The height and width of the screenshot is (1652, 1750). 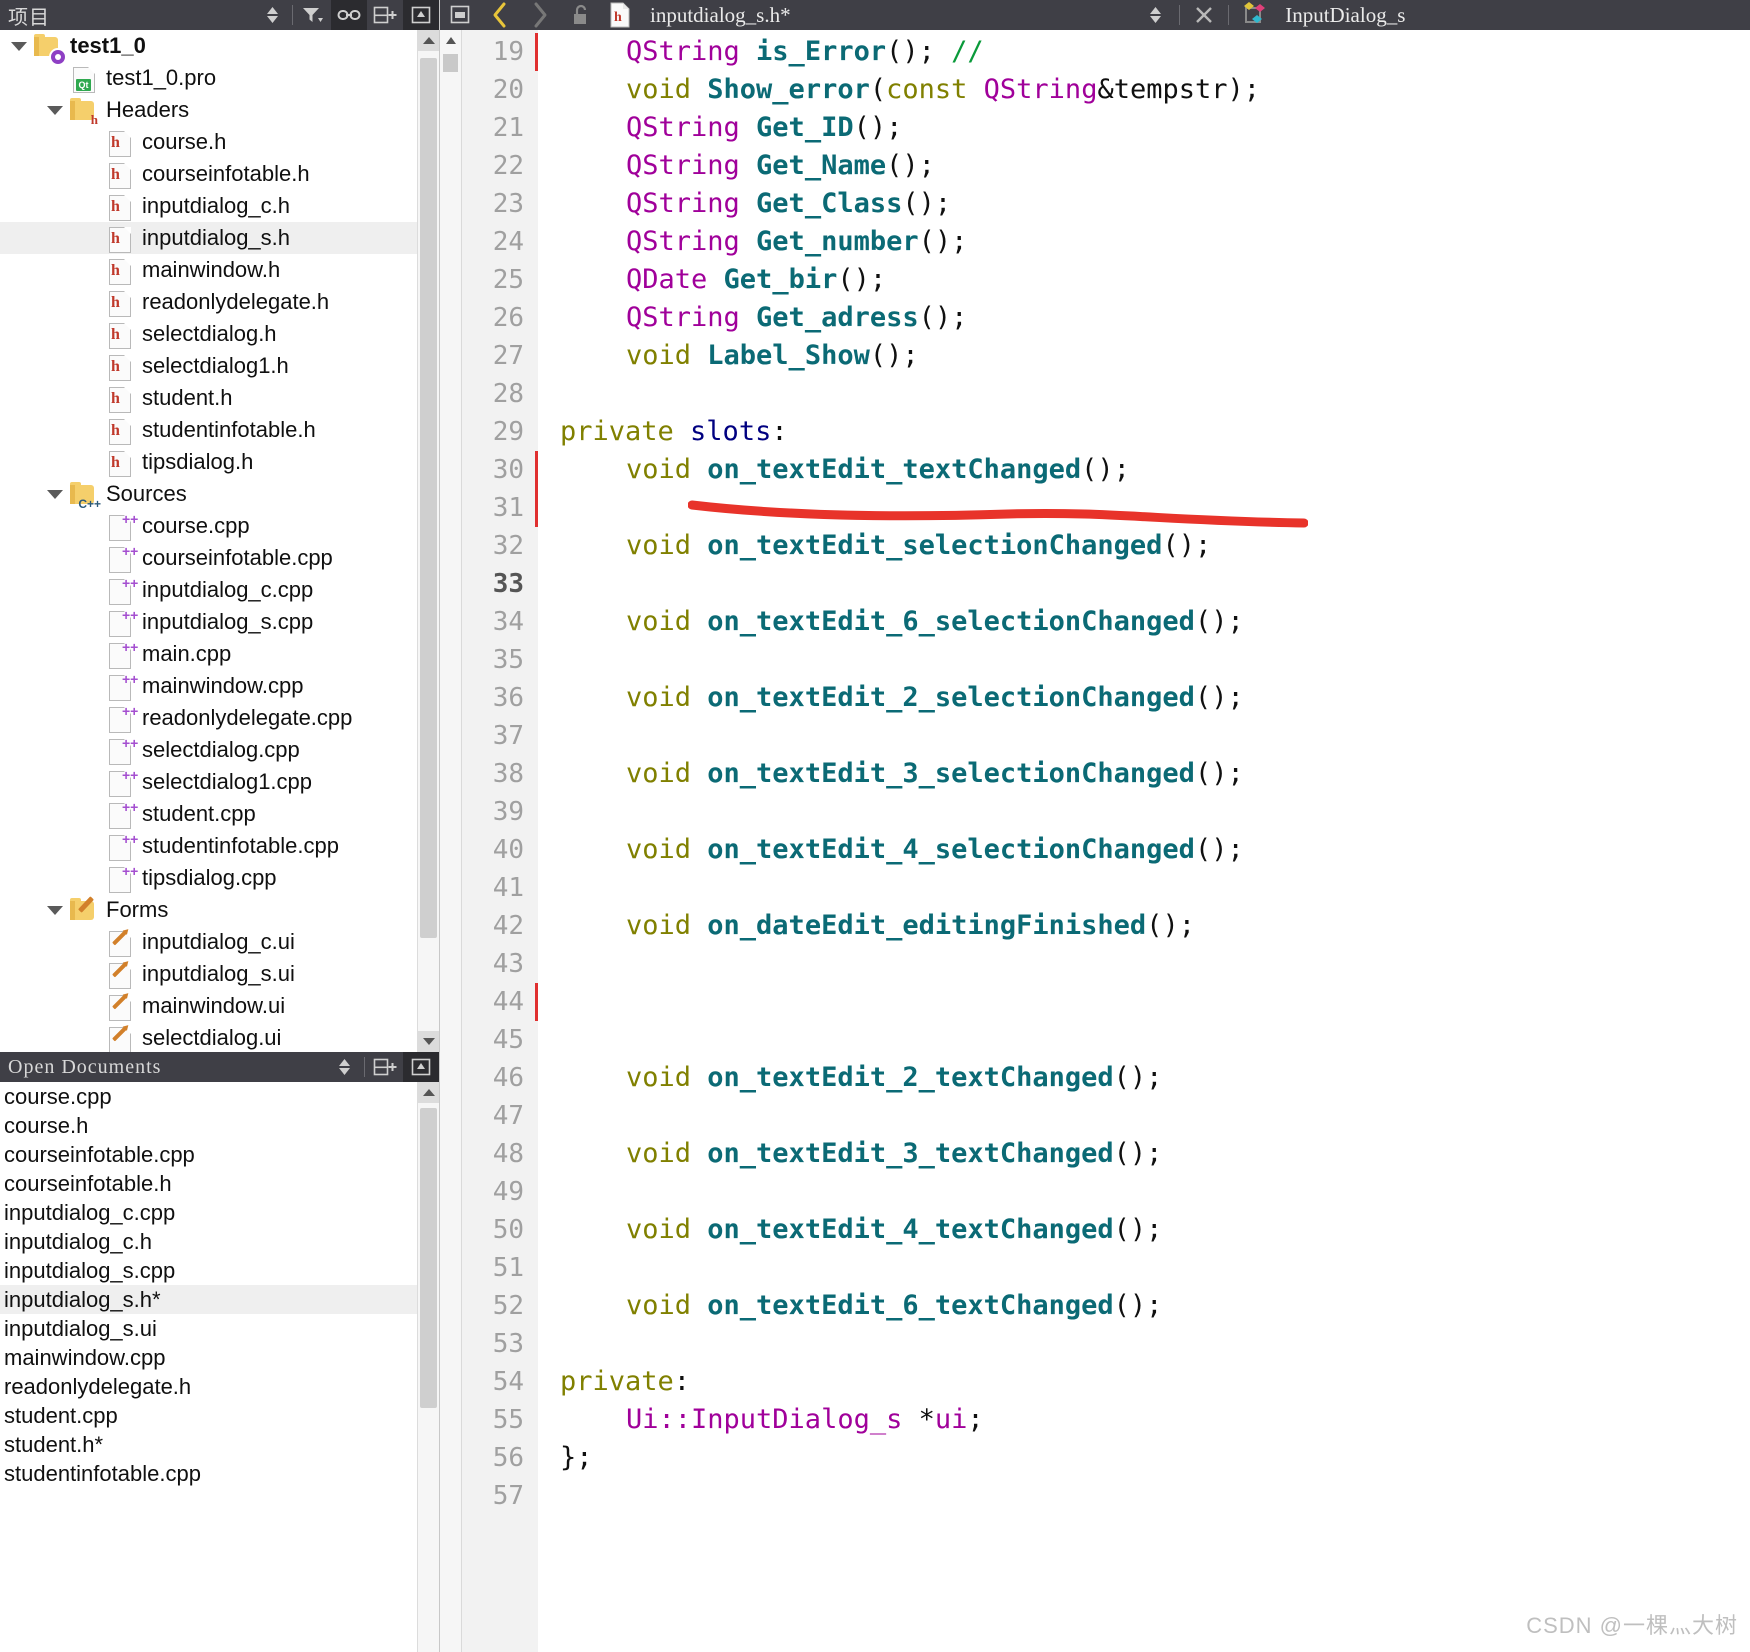 I want to click on scroll-down-icon, so click(x=428, y=1041).